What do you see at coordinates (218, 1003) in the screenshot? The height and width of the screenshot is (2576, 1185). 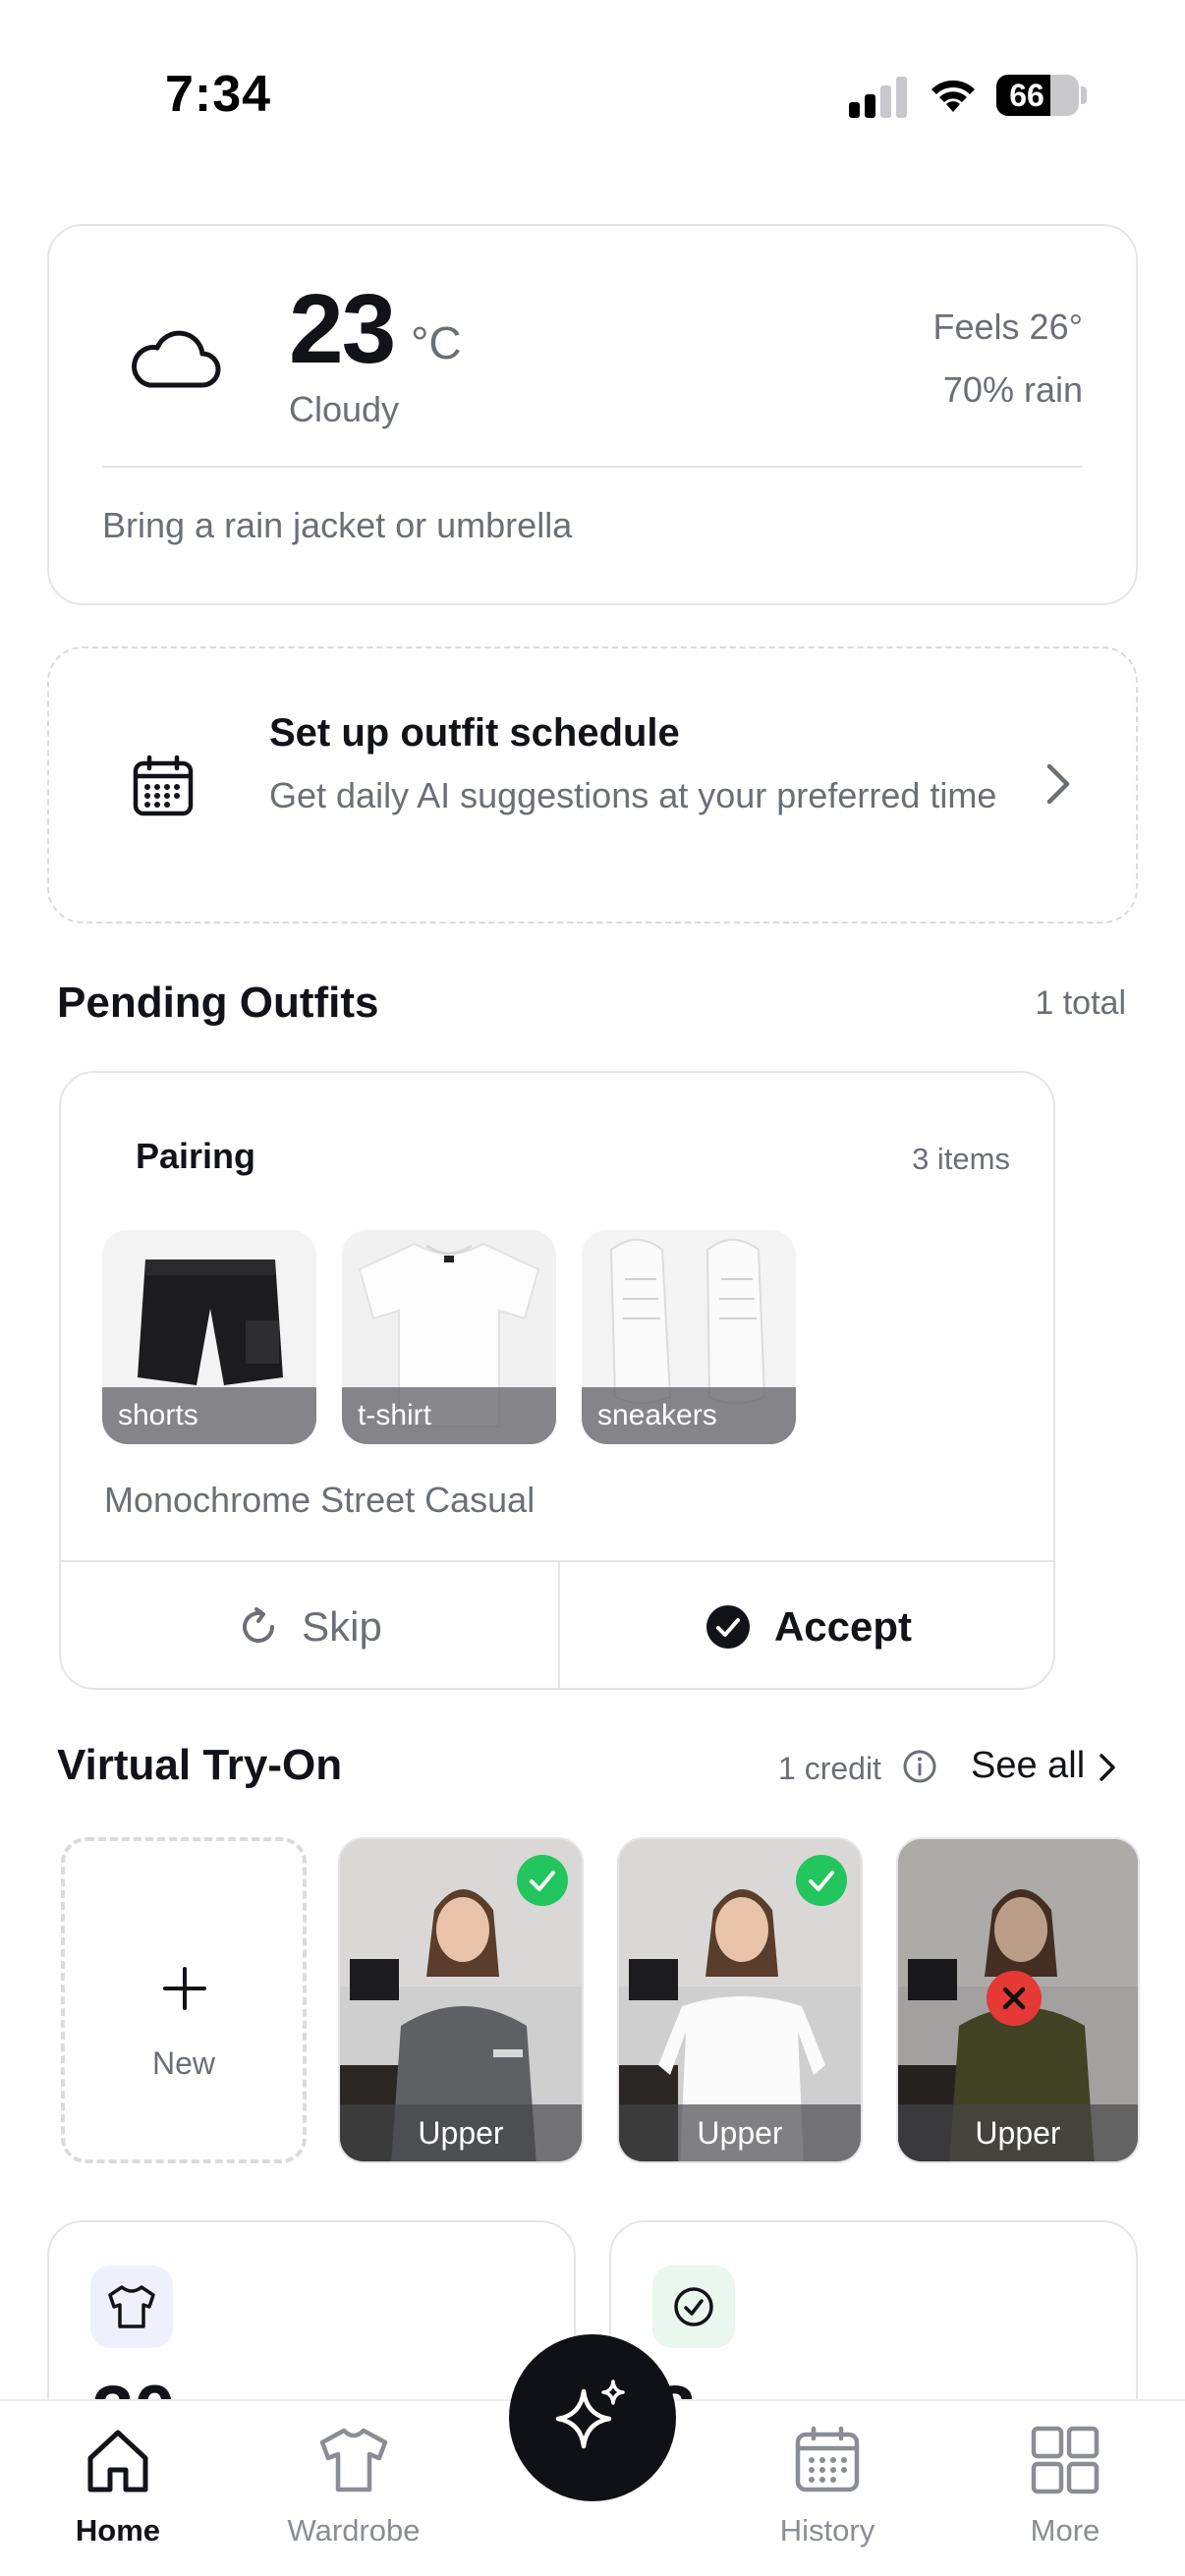 I see `pending-outfits-title: Pending Outfits` at bounding box center [218, 1003].